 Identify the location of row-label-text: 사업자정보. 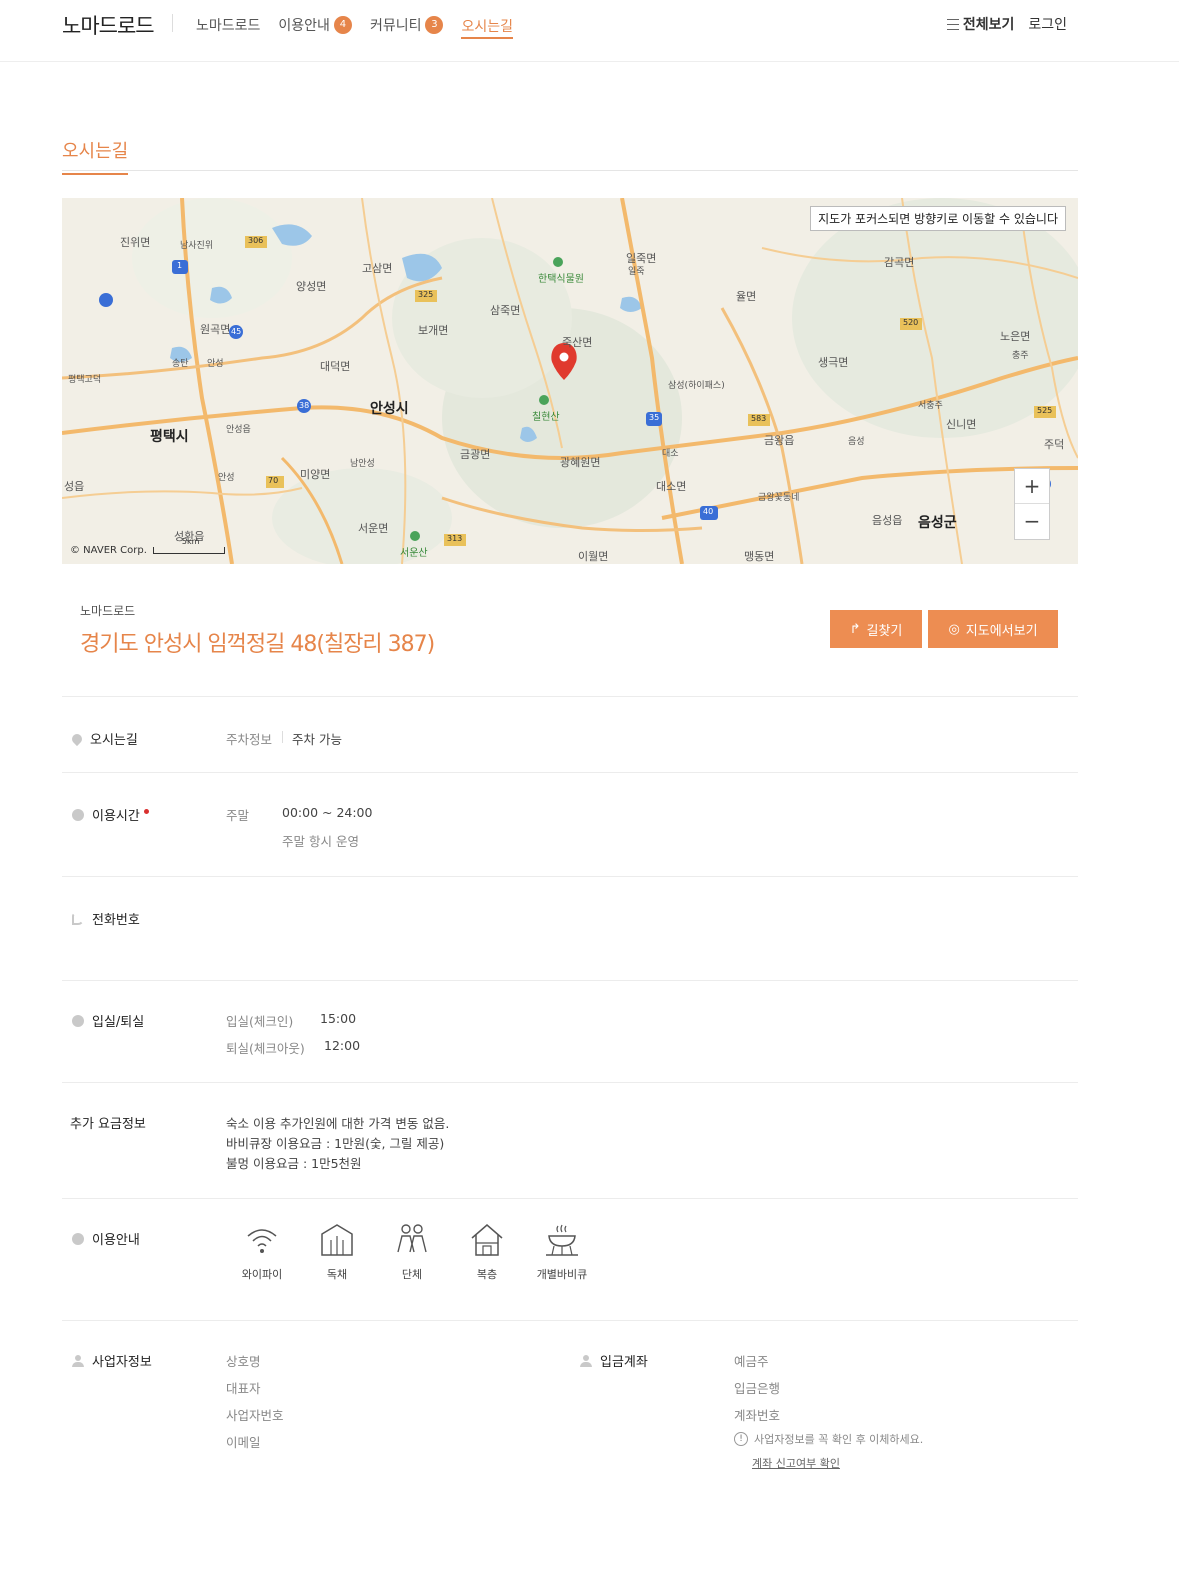
(122, 1362).